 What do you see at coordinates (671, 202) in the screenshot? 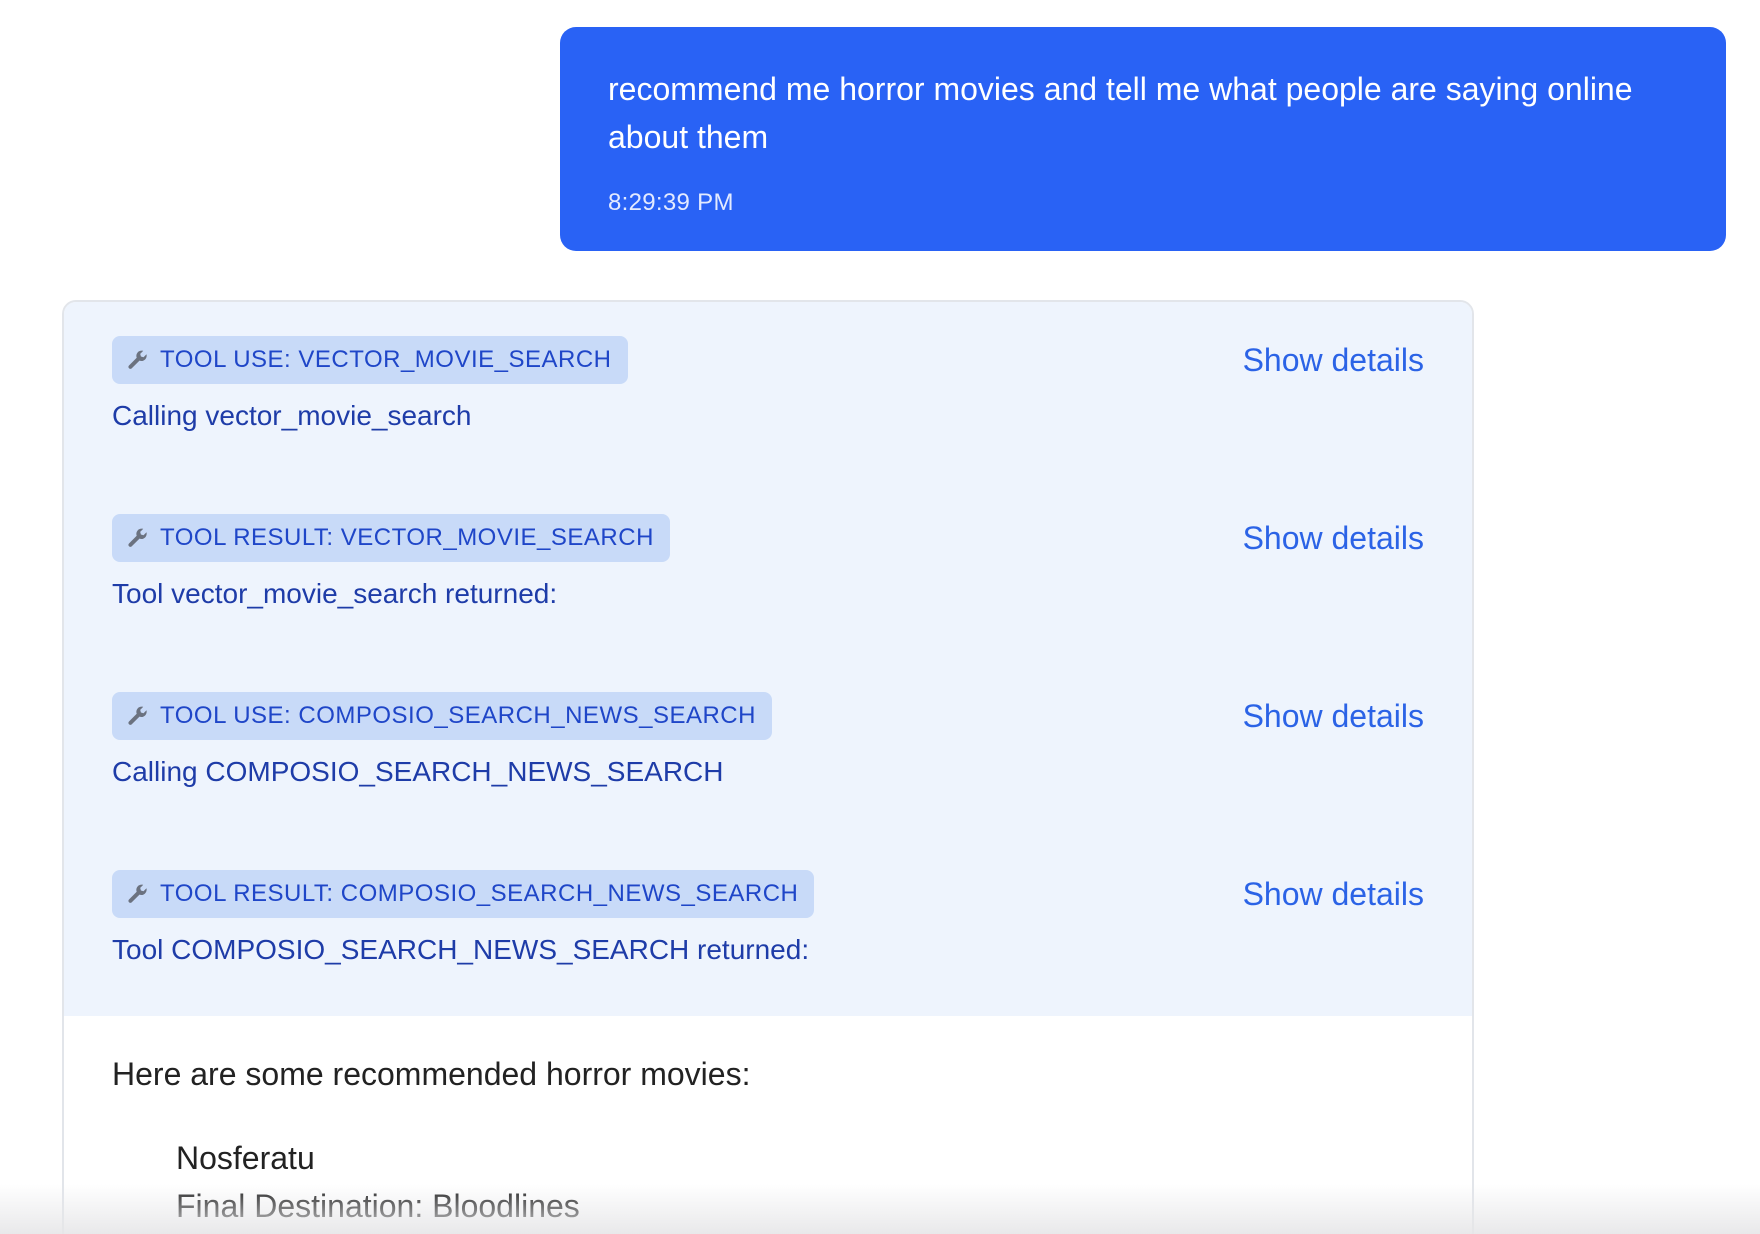
I see `user-message-timestamp: 8:29:39 PM` at bounding box center [671, 202].